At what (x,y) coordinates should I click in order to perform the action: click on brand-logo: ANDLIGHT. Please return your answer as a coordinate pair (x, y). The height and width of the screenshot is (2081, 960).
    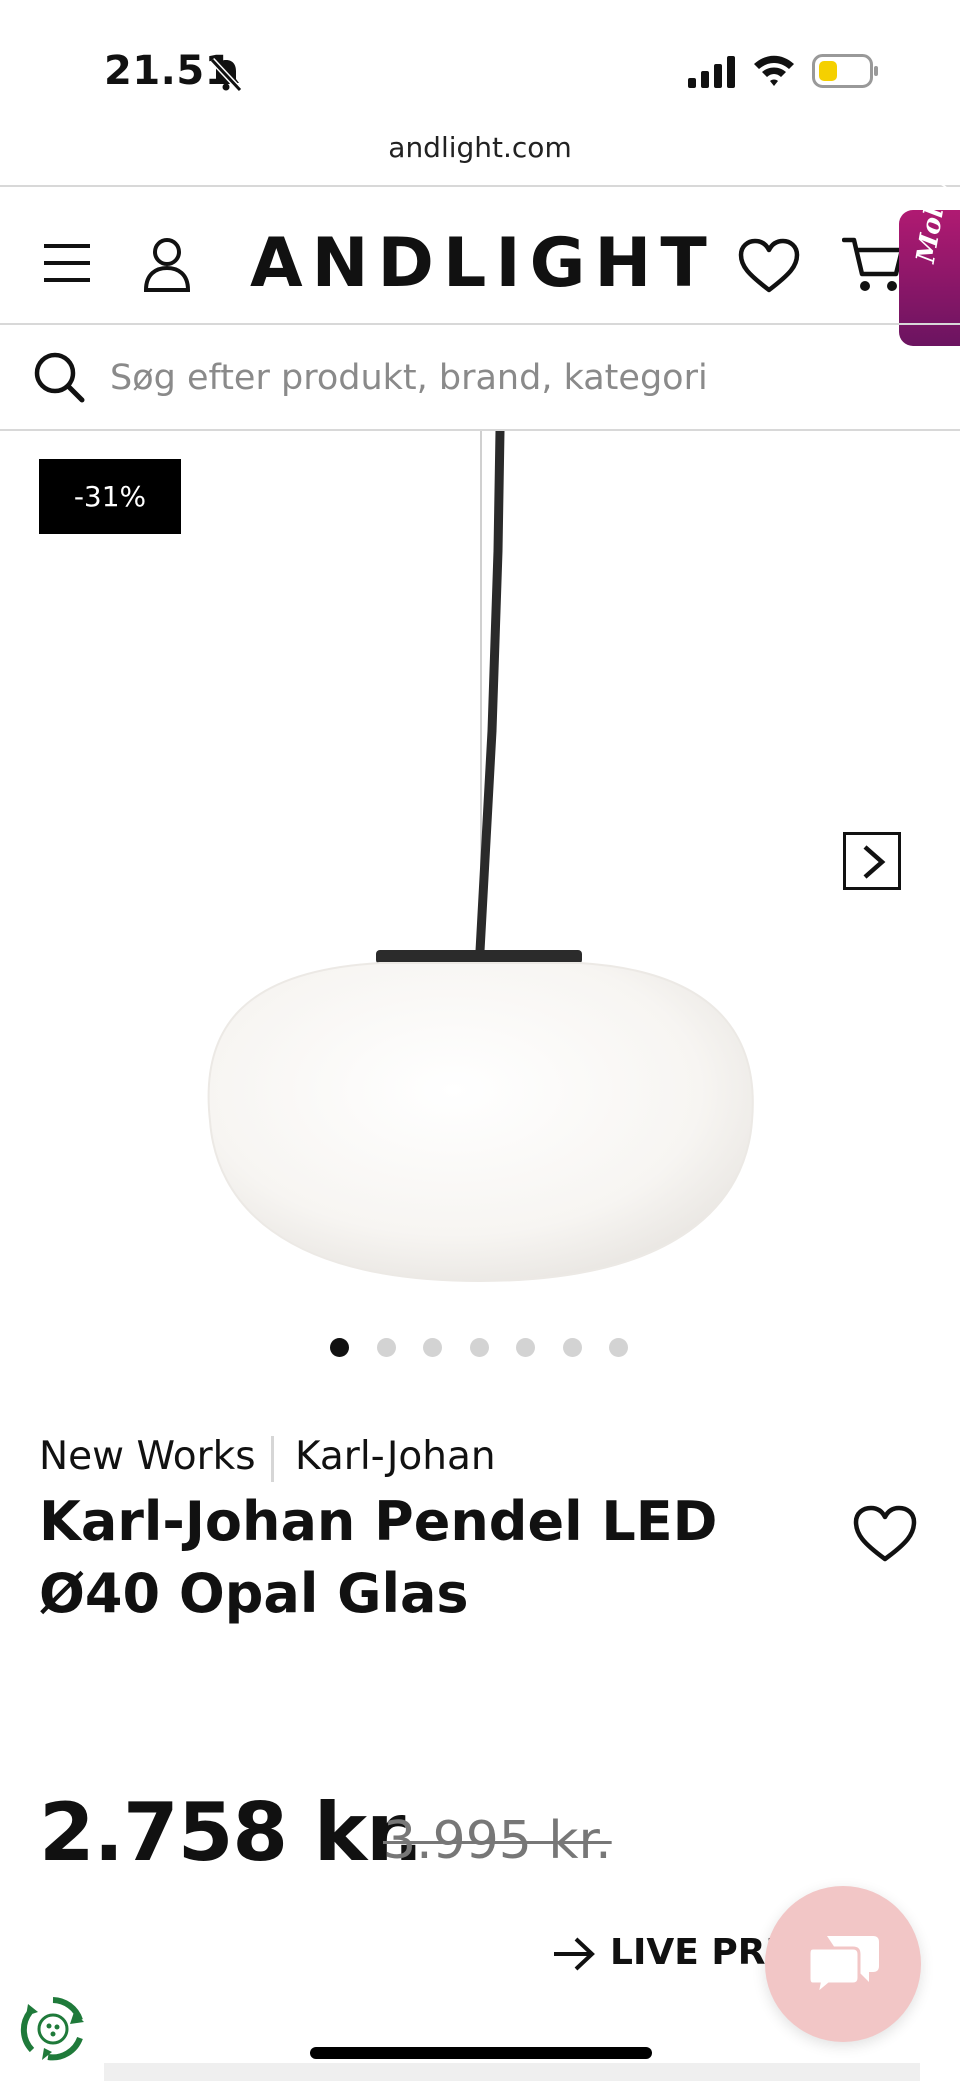
    Looking at the image, I should click on (482, 264).